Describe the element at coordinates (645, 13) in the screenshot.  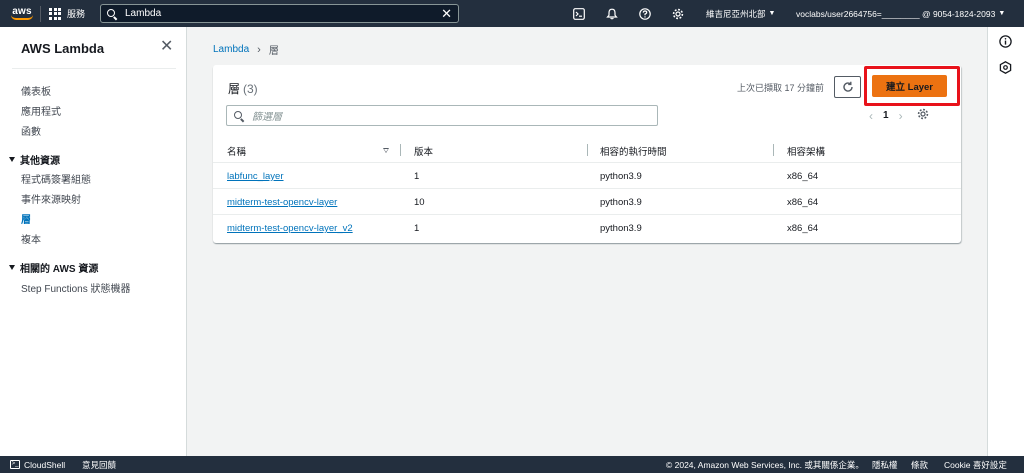
I see `help-icon` at that location.